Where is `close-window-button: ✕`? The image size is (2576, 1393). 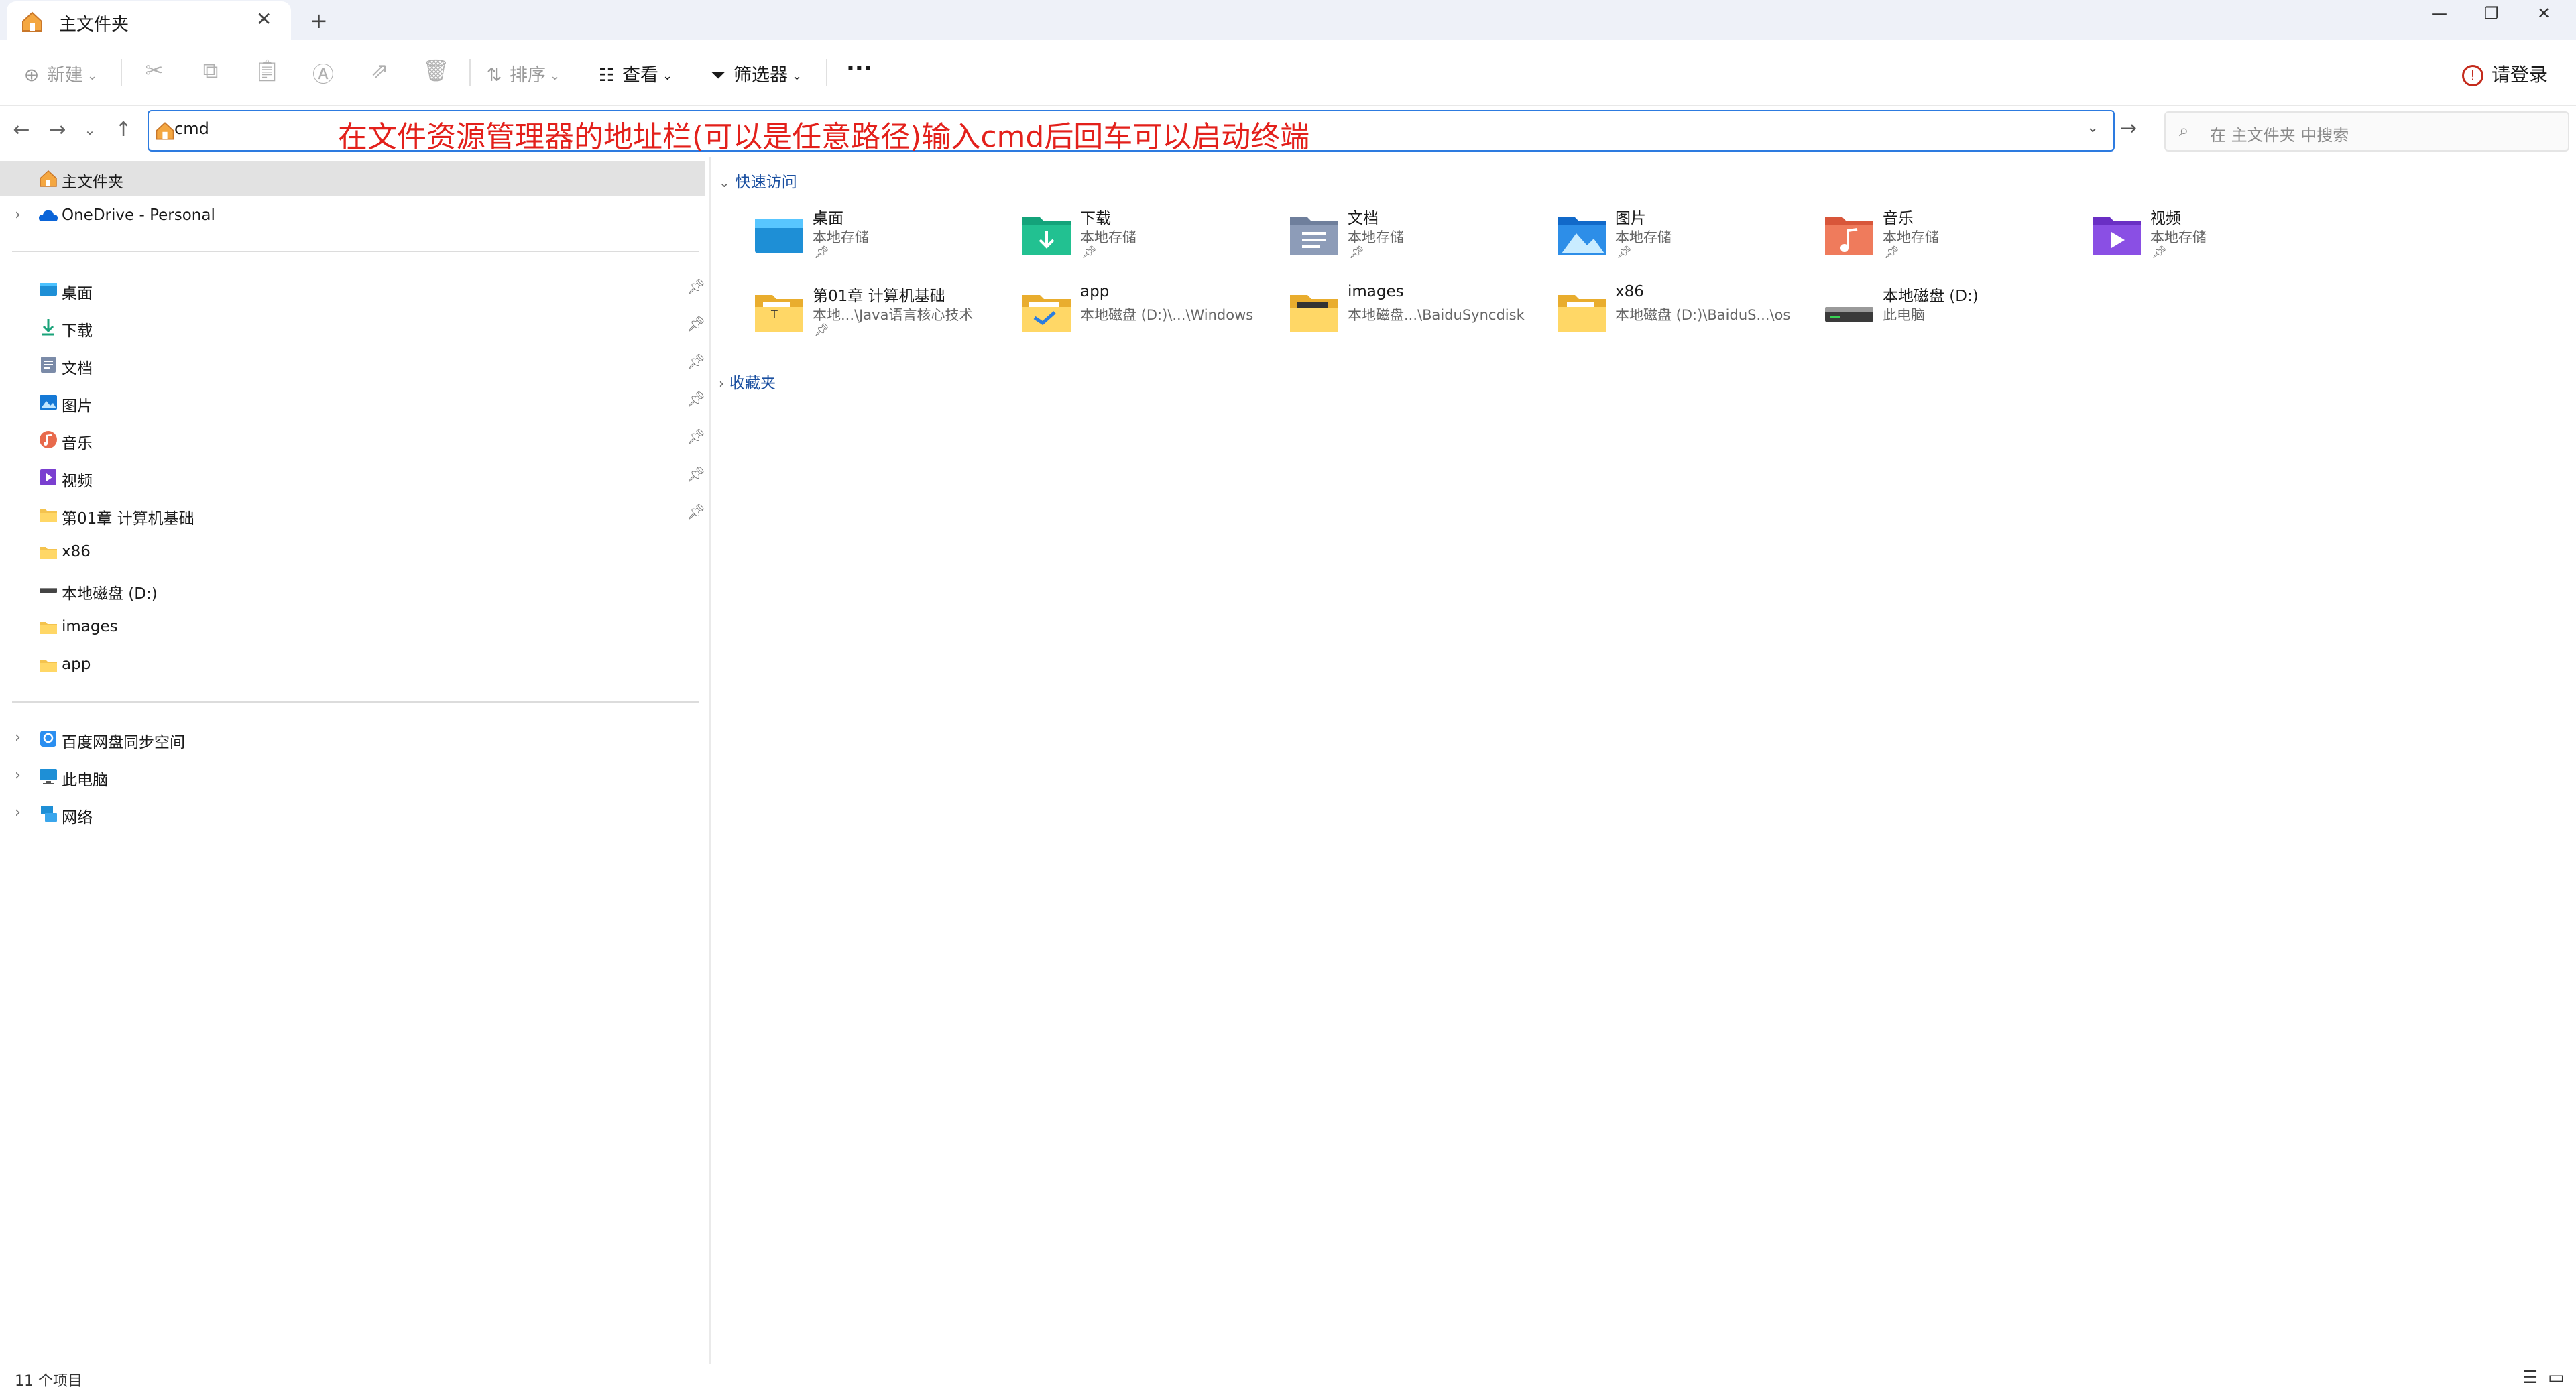 close-window-button: ✕ is located at coordinates (2544, 13).